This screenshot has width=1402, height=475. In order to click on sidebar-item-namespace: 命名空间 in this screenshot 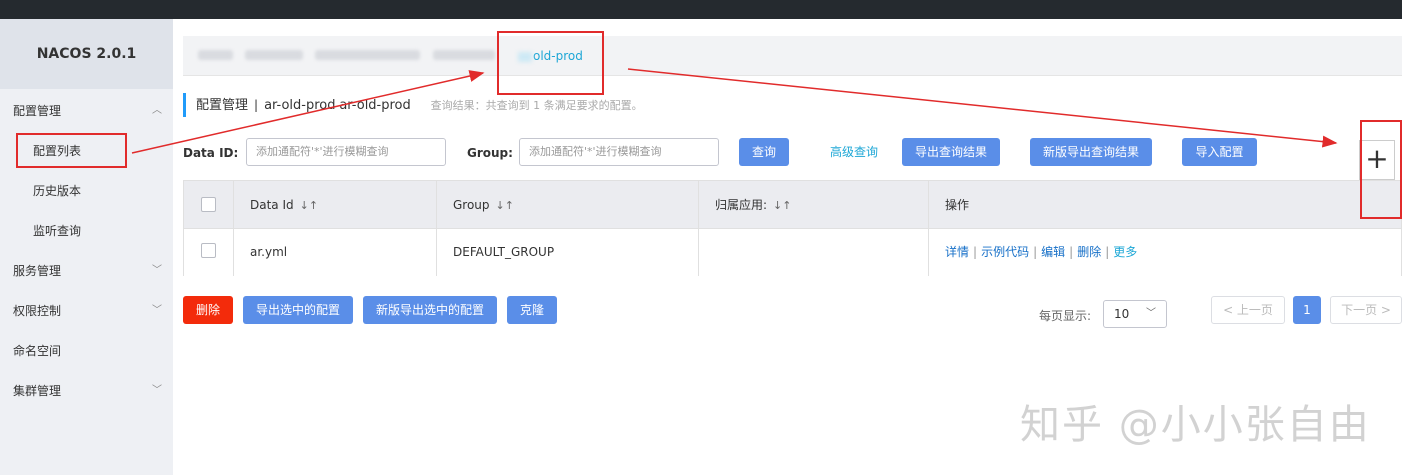, I will do `click(86, 351)`.